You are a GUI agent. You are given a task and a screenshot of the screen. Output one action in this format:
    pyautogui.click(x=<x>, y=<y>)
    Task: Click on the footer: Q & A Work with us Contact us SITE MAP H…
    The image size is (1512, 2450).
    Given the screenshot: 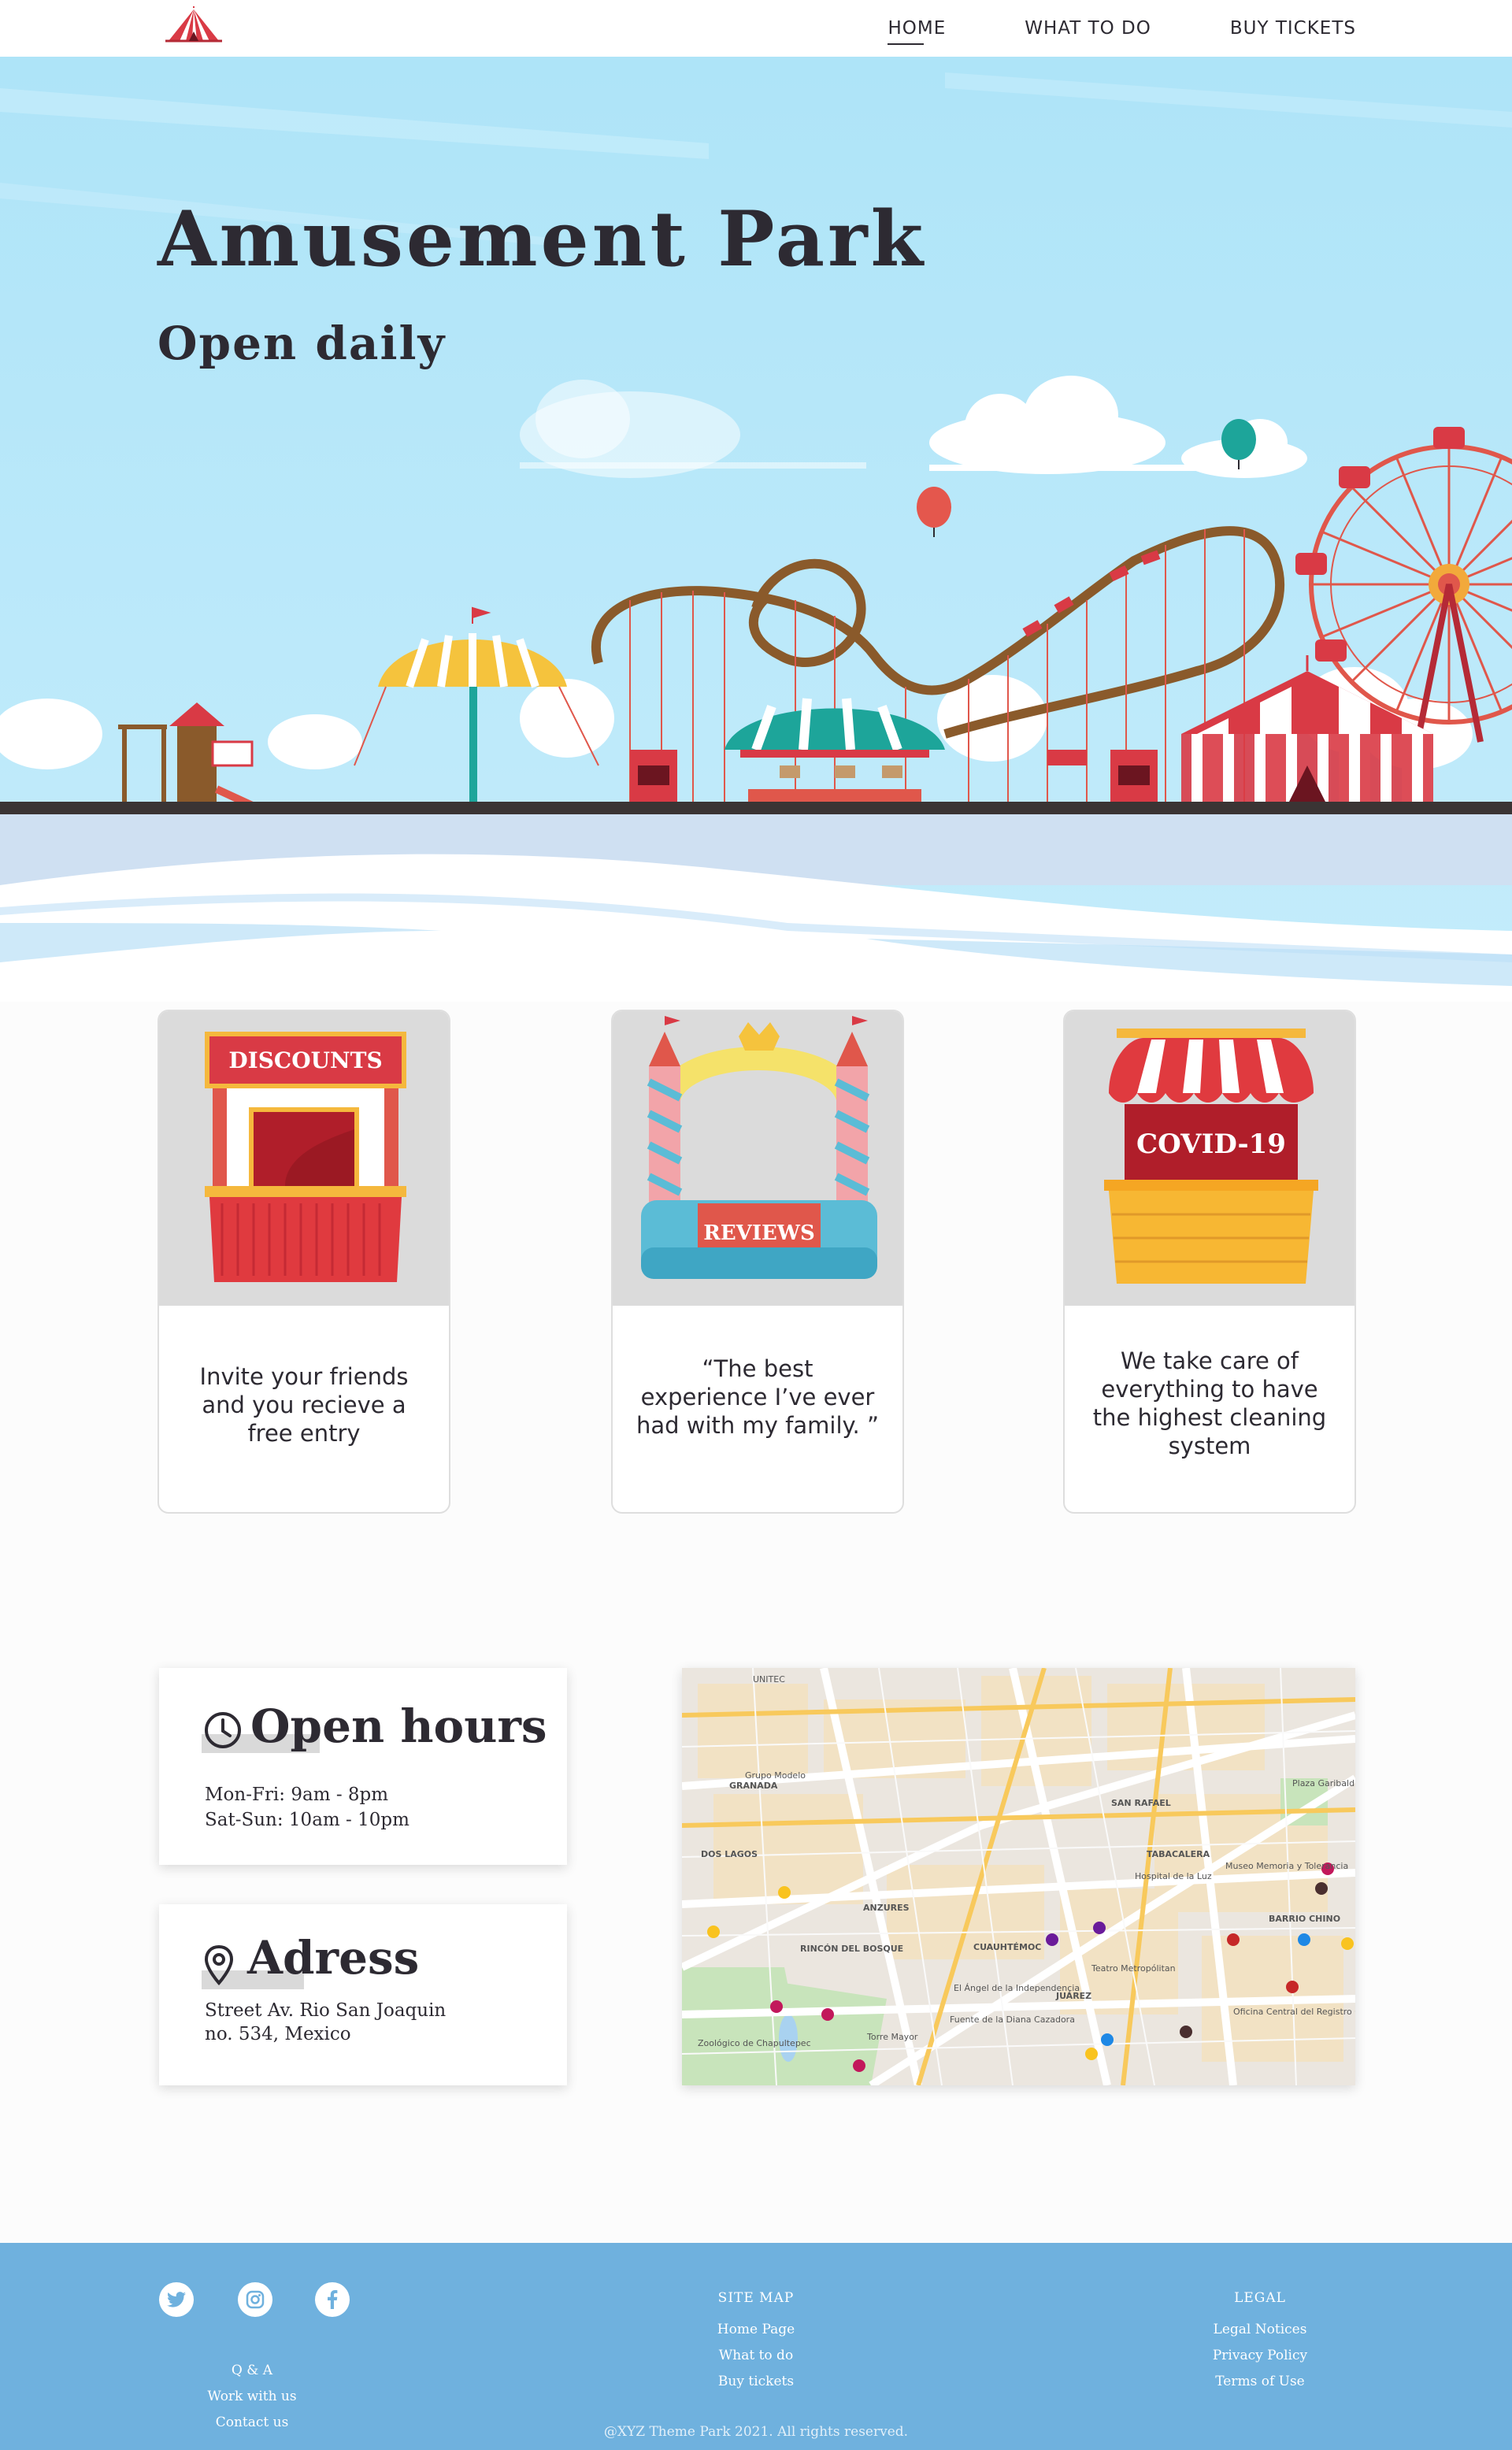 What is the action you would take?
    pyautogui.click(x=756, y=2346)
    